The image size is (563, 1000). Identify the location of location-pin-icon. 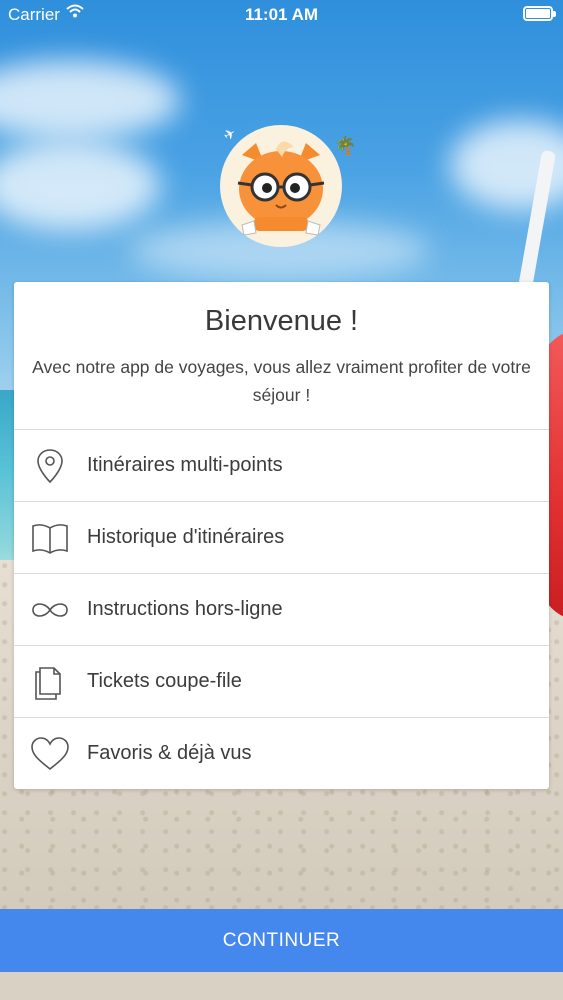
(50, 466).